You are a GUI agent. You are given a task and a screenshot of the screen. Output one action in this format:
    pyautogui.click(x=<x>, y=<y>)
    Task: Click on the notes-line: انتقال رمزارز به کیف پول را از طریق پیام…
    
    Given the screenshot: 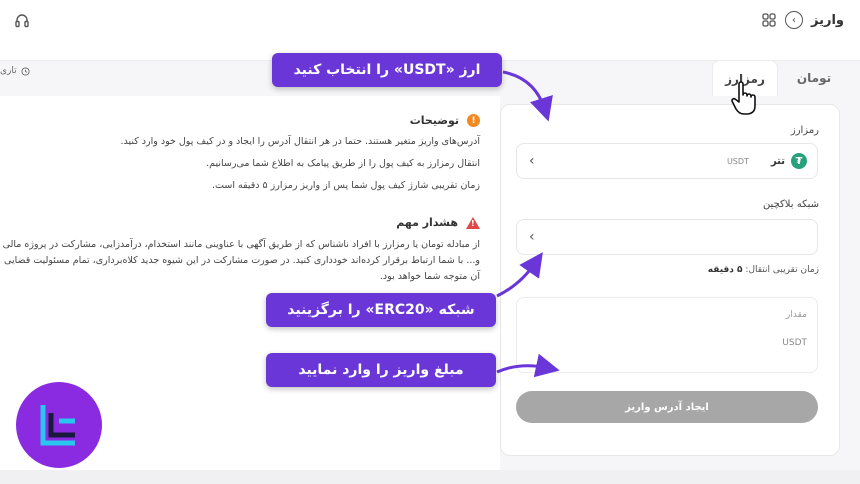 What is the action you would take?
    pyautogui.click(x=343, y=163)
    